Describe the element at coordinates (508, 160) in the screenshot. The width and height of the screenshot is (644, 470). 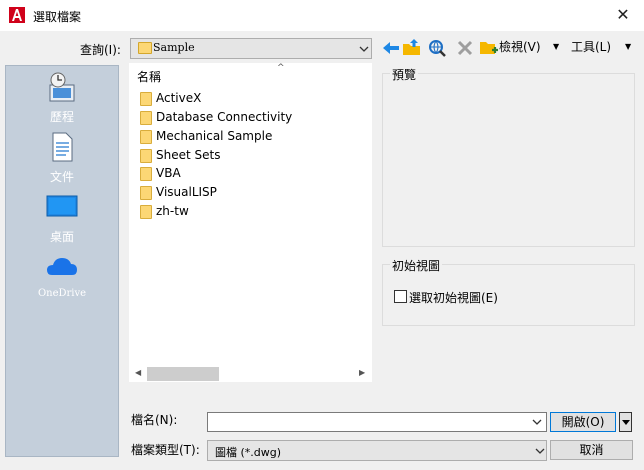
I see `preview-area` at that location.